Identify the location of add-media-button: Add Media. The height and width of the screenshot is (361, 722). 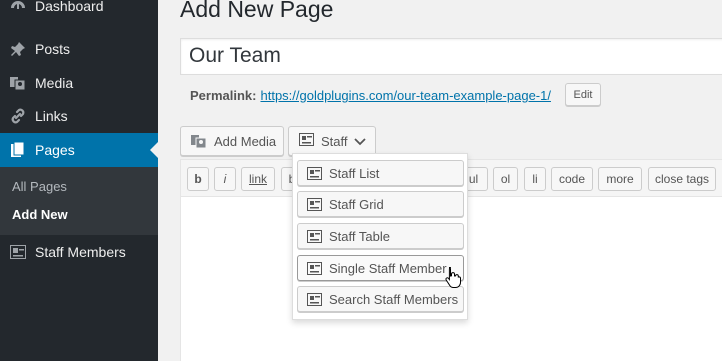
(232, 141).